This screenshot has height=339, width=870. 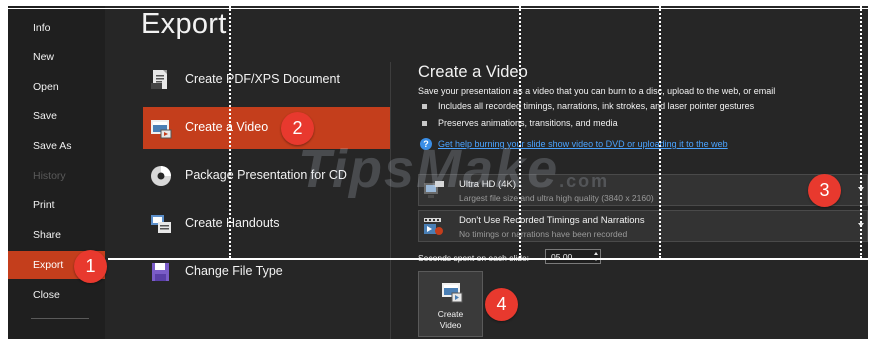 I want to click on callout-badge: 4, so click(x=501, y=304).